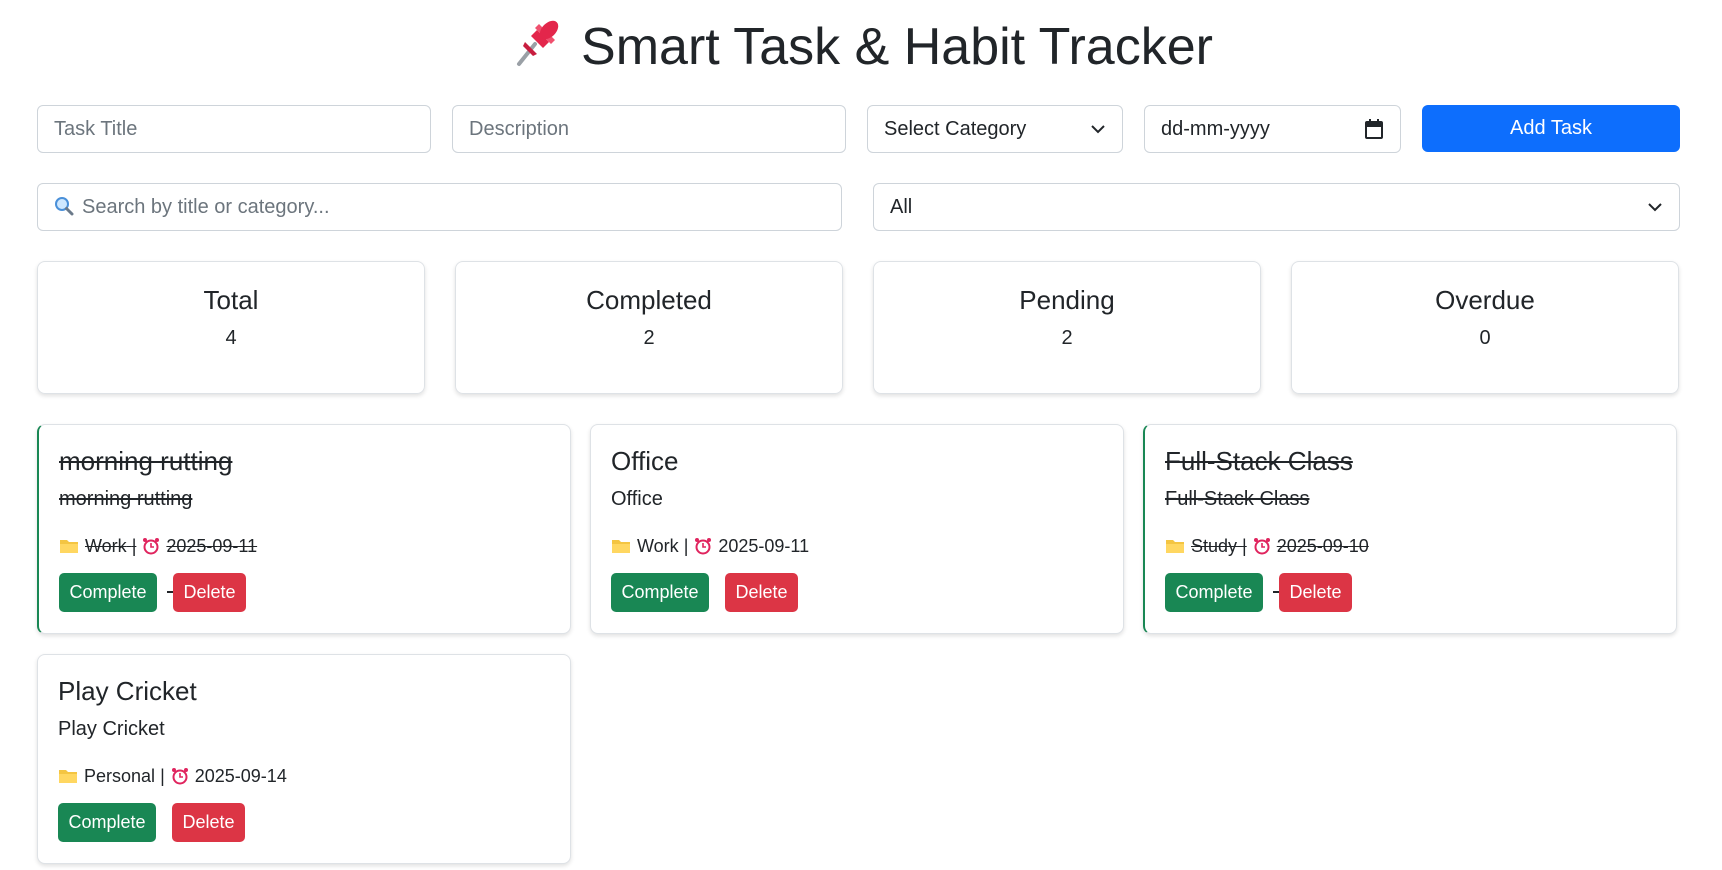 The width and height of the screenshot is (1722, 870). What do you see at coordinates (1485, 300) in the screenshot?
I see `stat-label: Overdue` at bounding box center [1485, 300].